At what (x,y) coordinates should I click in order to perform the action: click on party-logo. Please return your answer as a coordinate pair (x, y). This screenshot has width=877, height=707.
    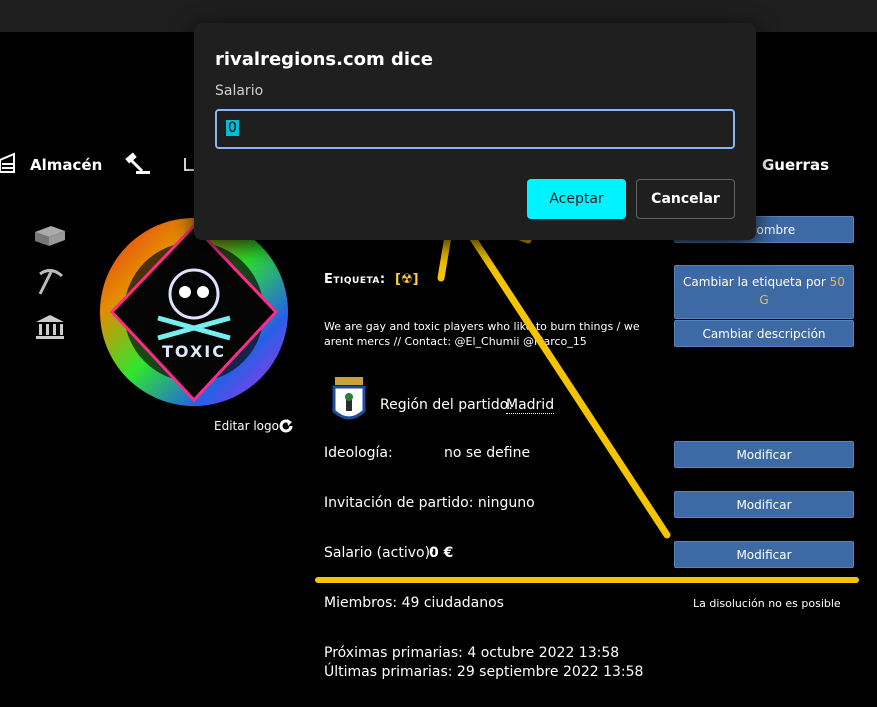
    Looking at the image, I should click on (194, 310).